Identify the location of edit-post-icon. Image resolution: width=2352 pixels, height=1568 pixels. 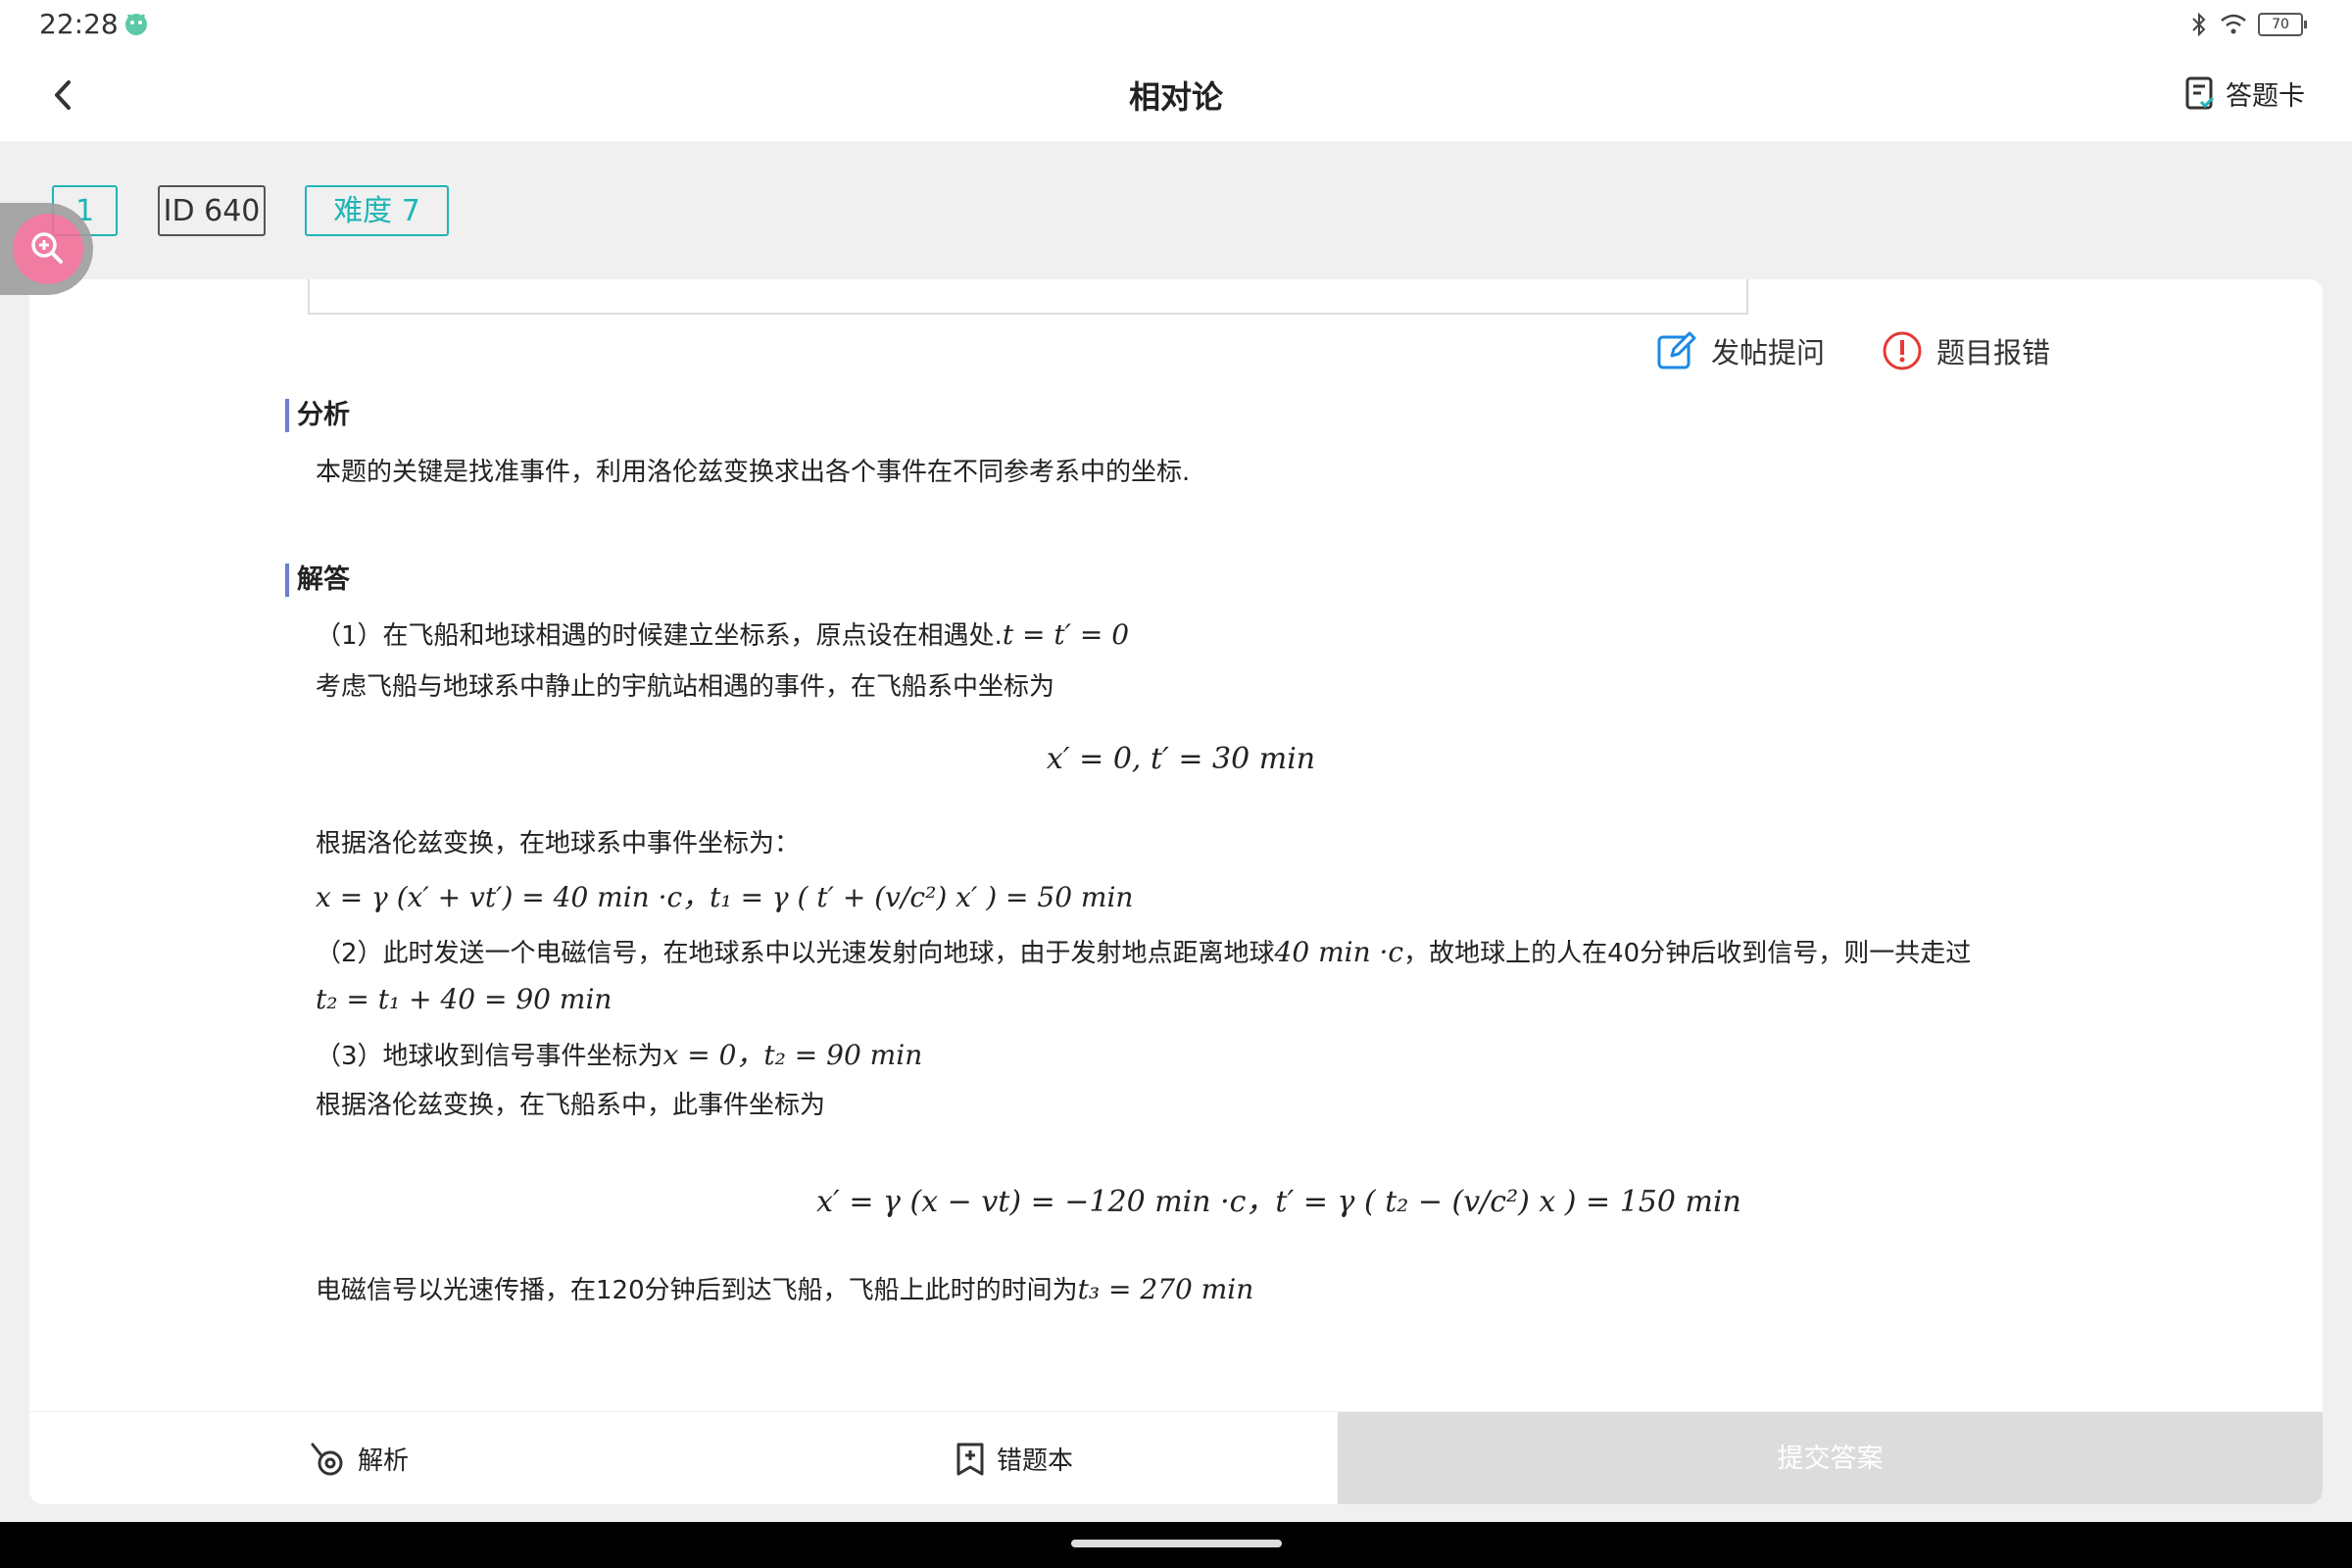
(1676, 350).